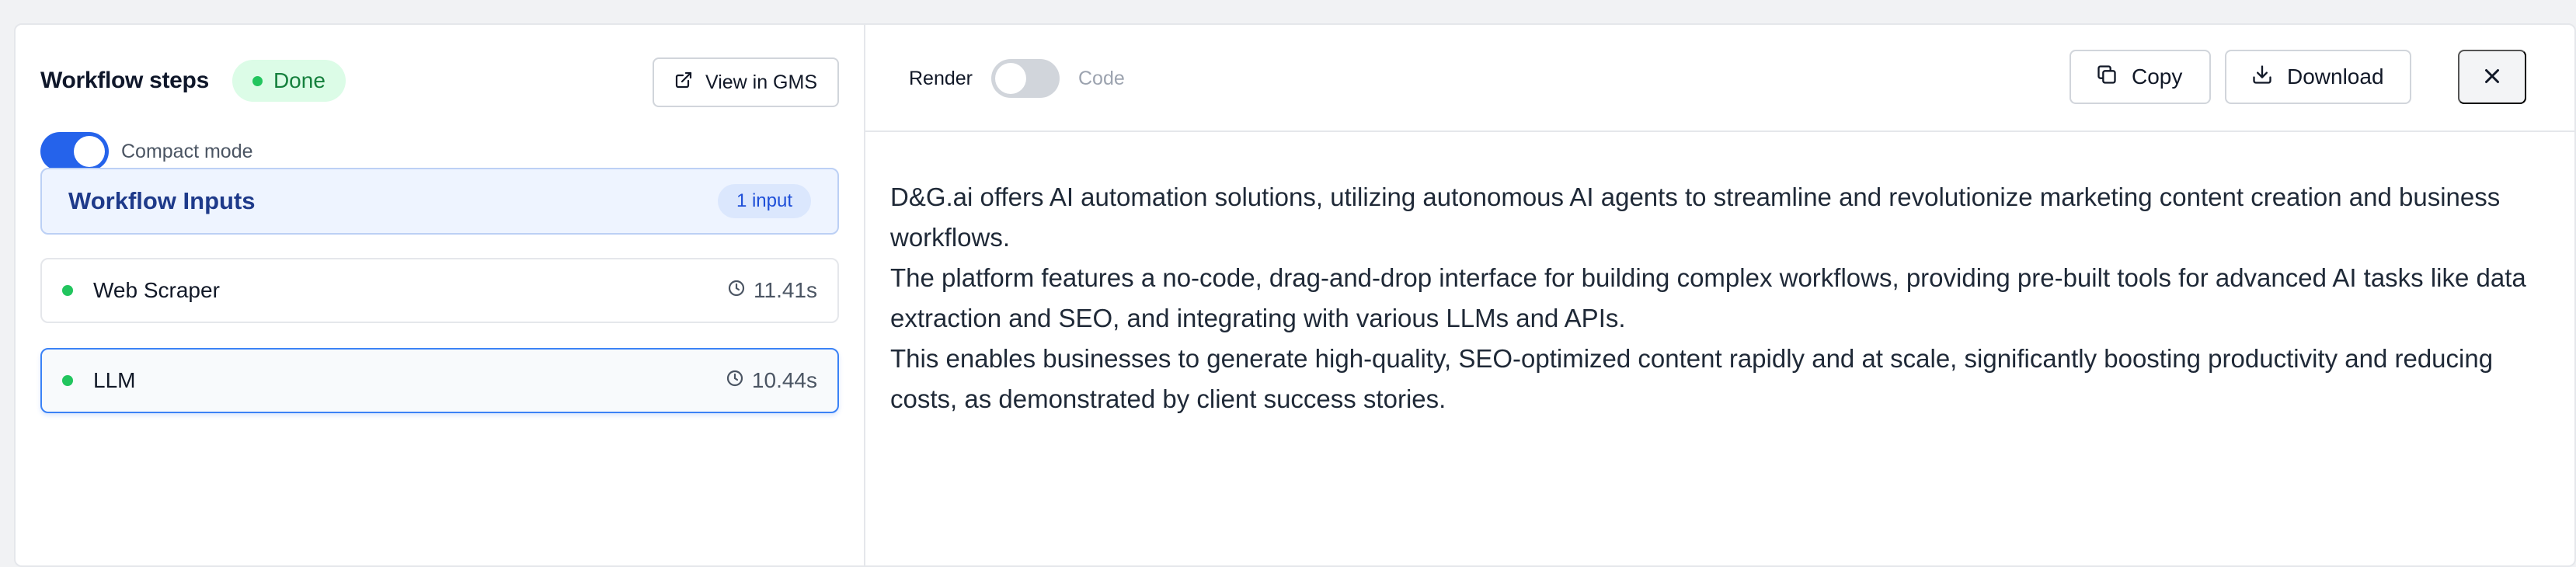  Describe the element at coordinates (785, 290) in the screenshot. I see `step-duration-value: 11.41s` at that location.